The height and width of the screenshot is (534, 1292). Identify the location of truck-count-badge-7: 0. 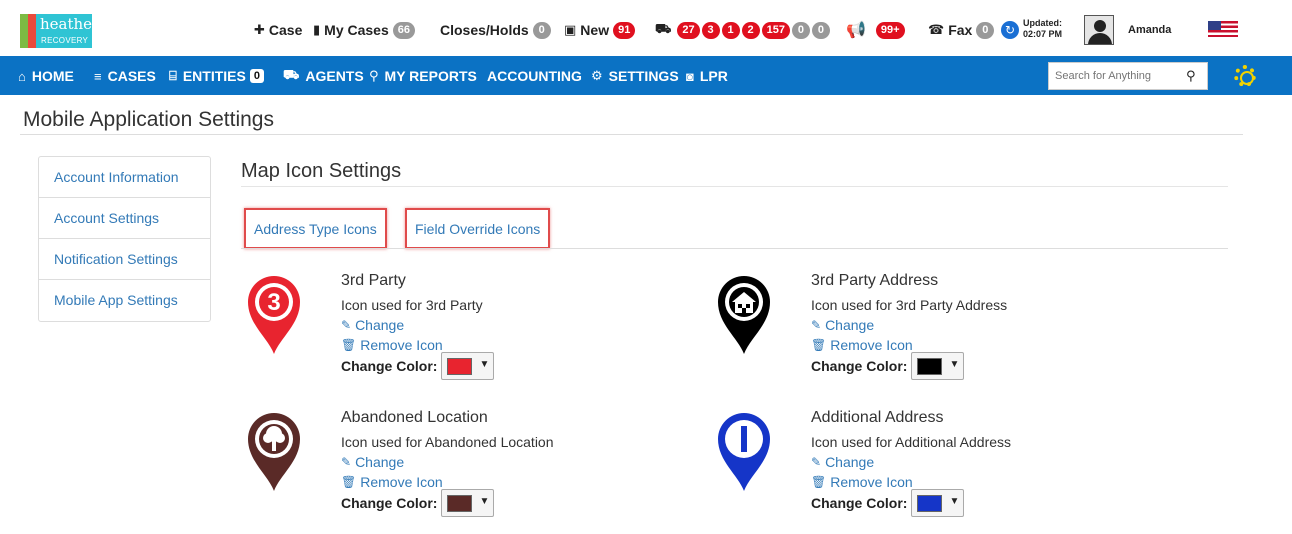
(820, 30).